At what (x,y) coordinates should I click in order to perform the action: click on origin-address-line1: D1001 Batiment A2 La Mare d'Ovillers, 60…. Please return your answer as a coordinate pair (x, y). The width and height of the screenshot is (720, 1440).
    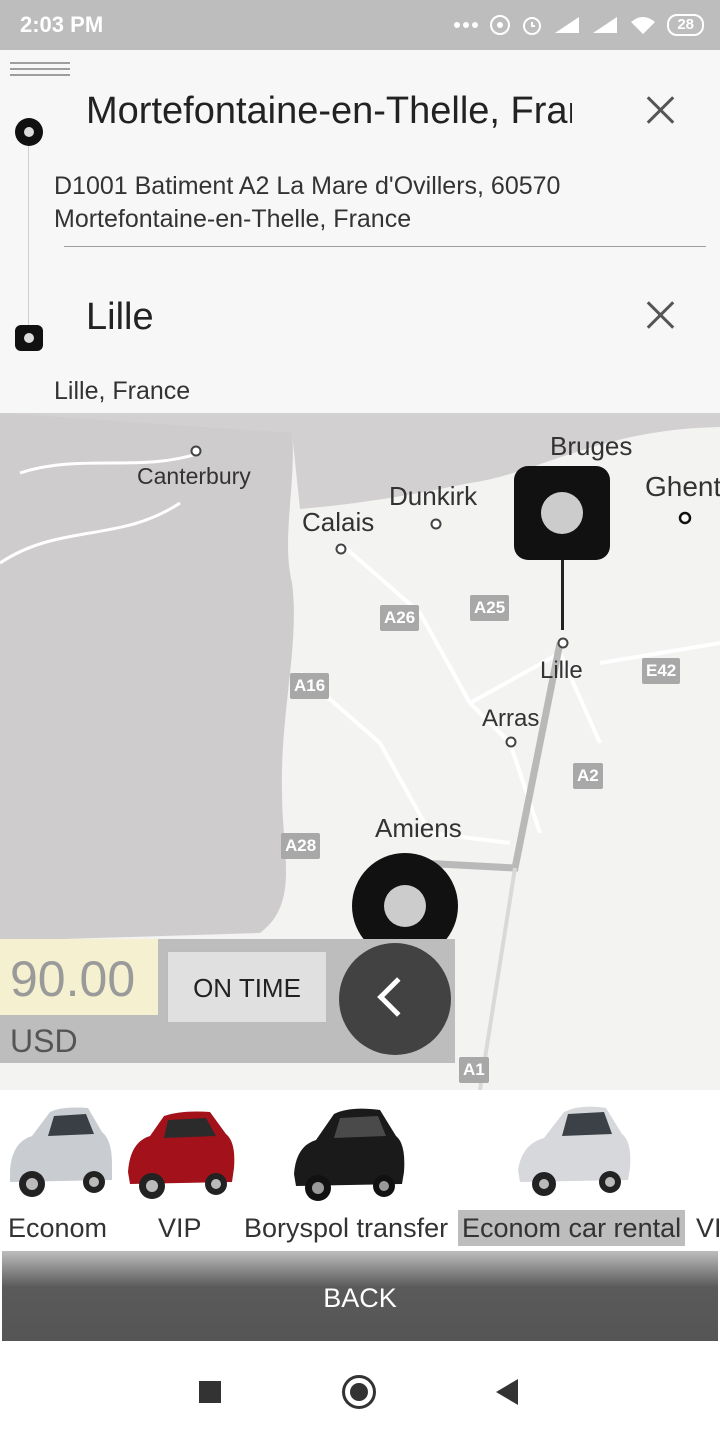
    Looking at the image, I should click on (307, 186).